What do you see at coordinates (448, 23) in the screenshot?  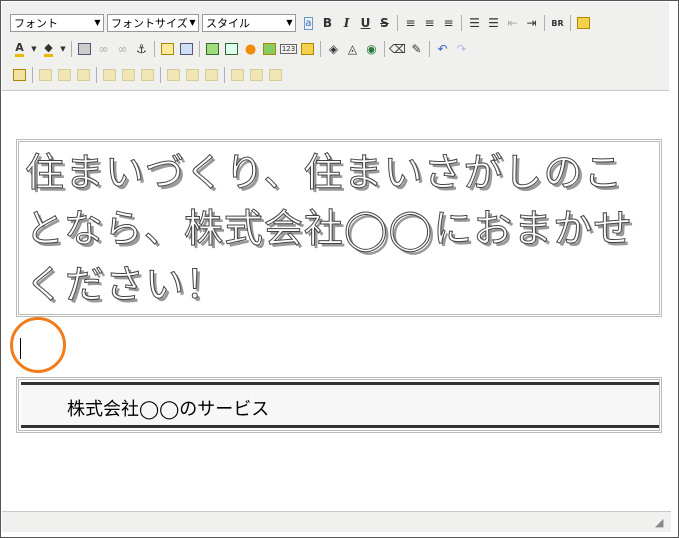 I see `align-right-icon: ≡` at bounding box center [448, 23].